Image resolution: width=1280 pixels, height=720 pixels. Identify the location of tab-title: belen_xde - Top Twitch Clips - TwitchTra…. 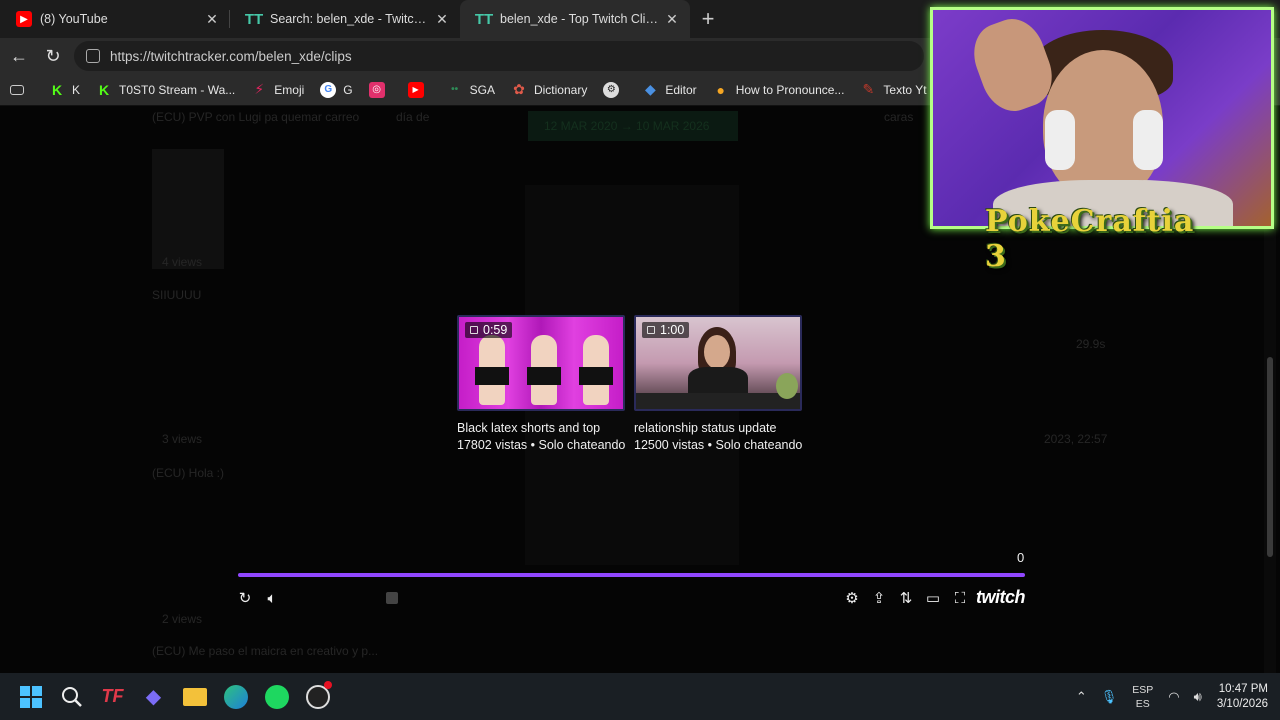
(579, 19).